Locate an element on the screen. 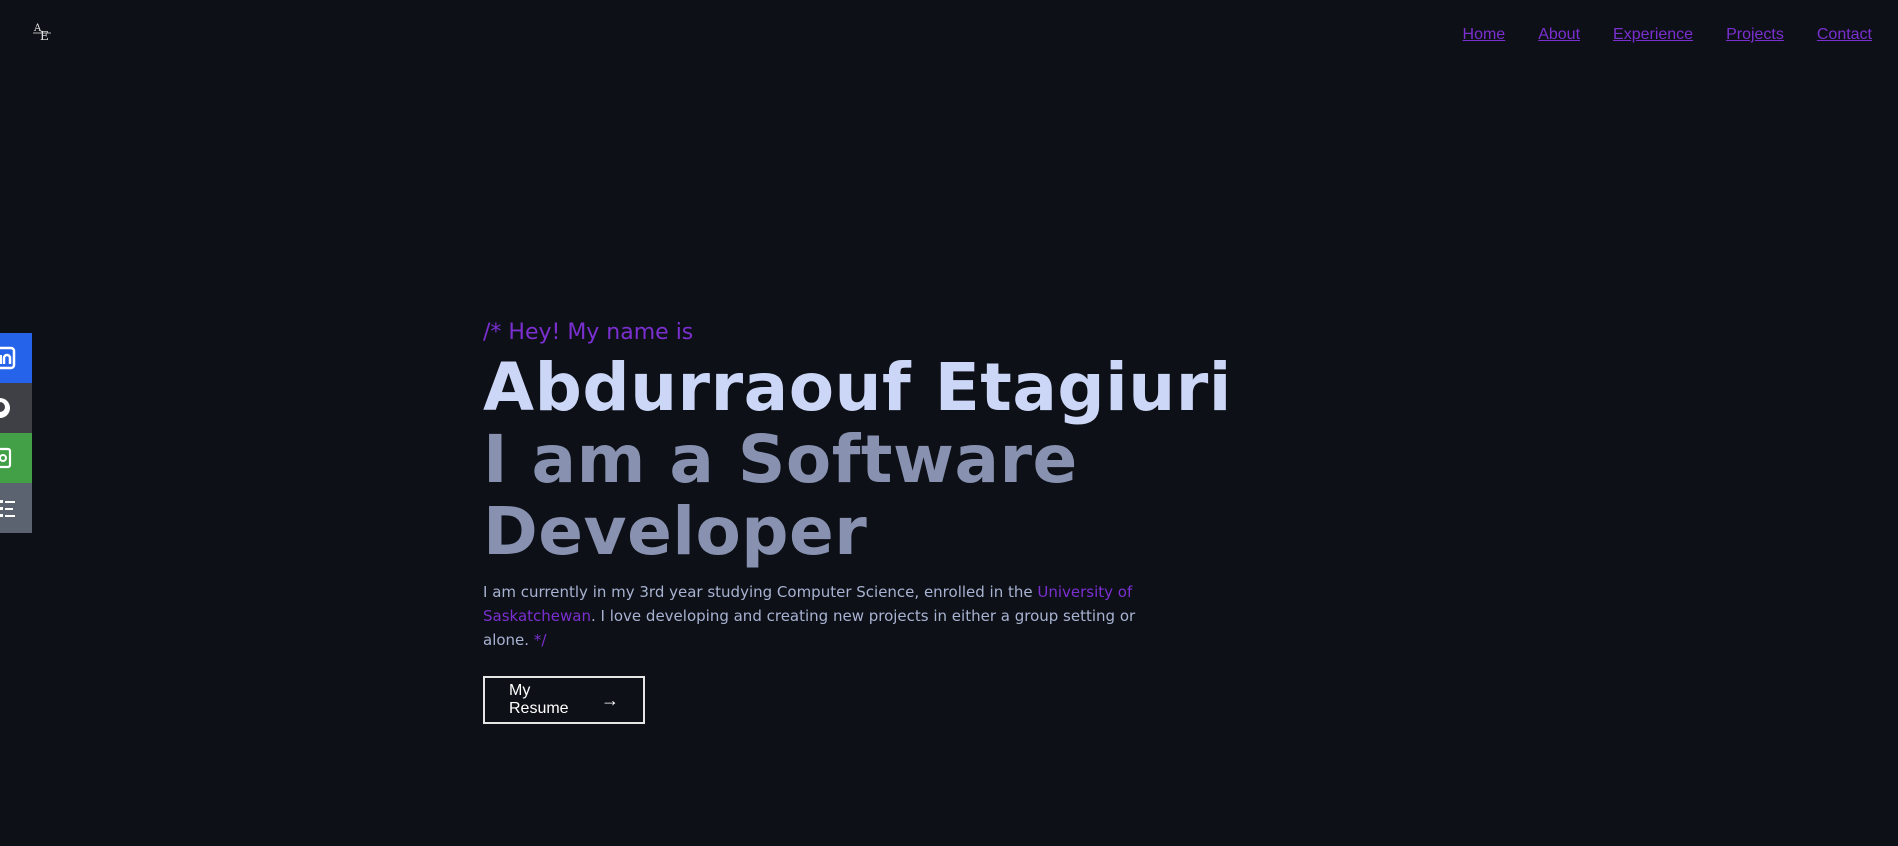 Image resolution: width=1898 pixels, height=846 pixels. resume-icon is located at coordinates (7, 508).